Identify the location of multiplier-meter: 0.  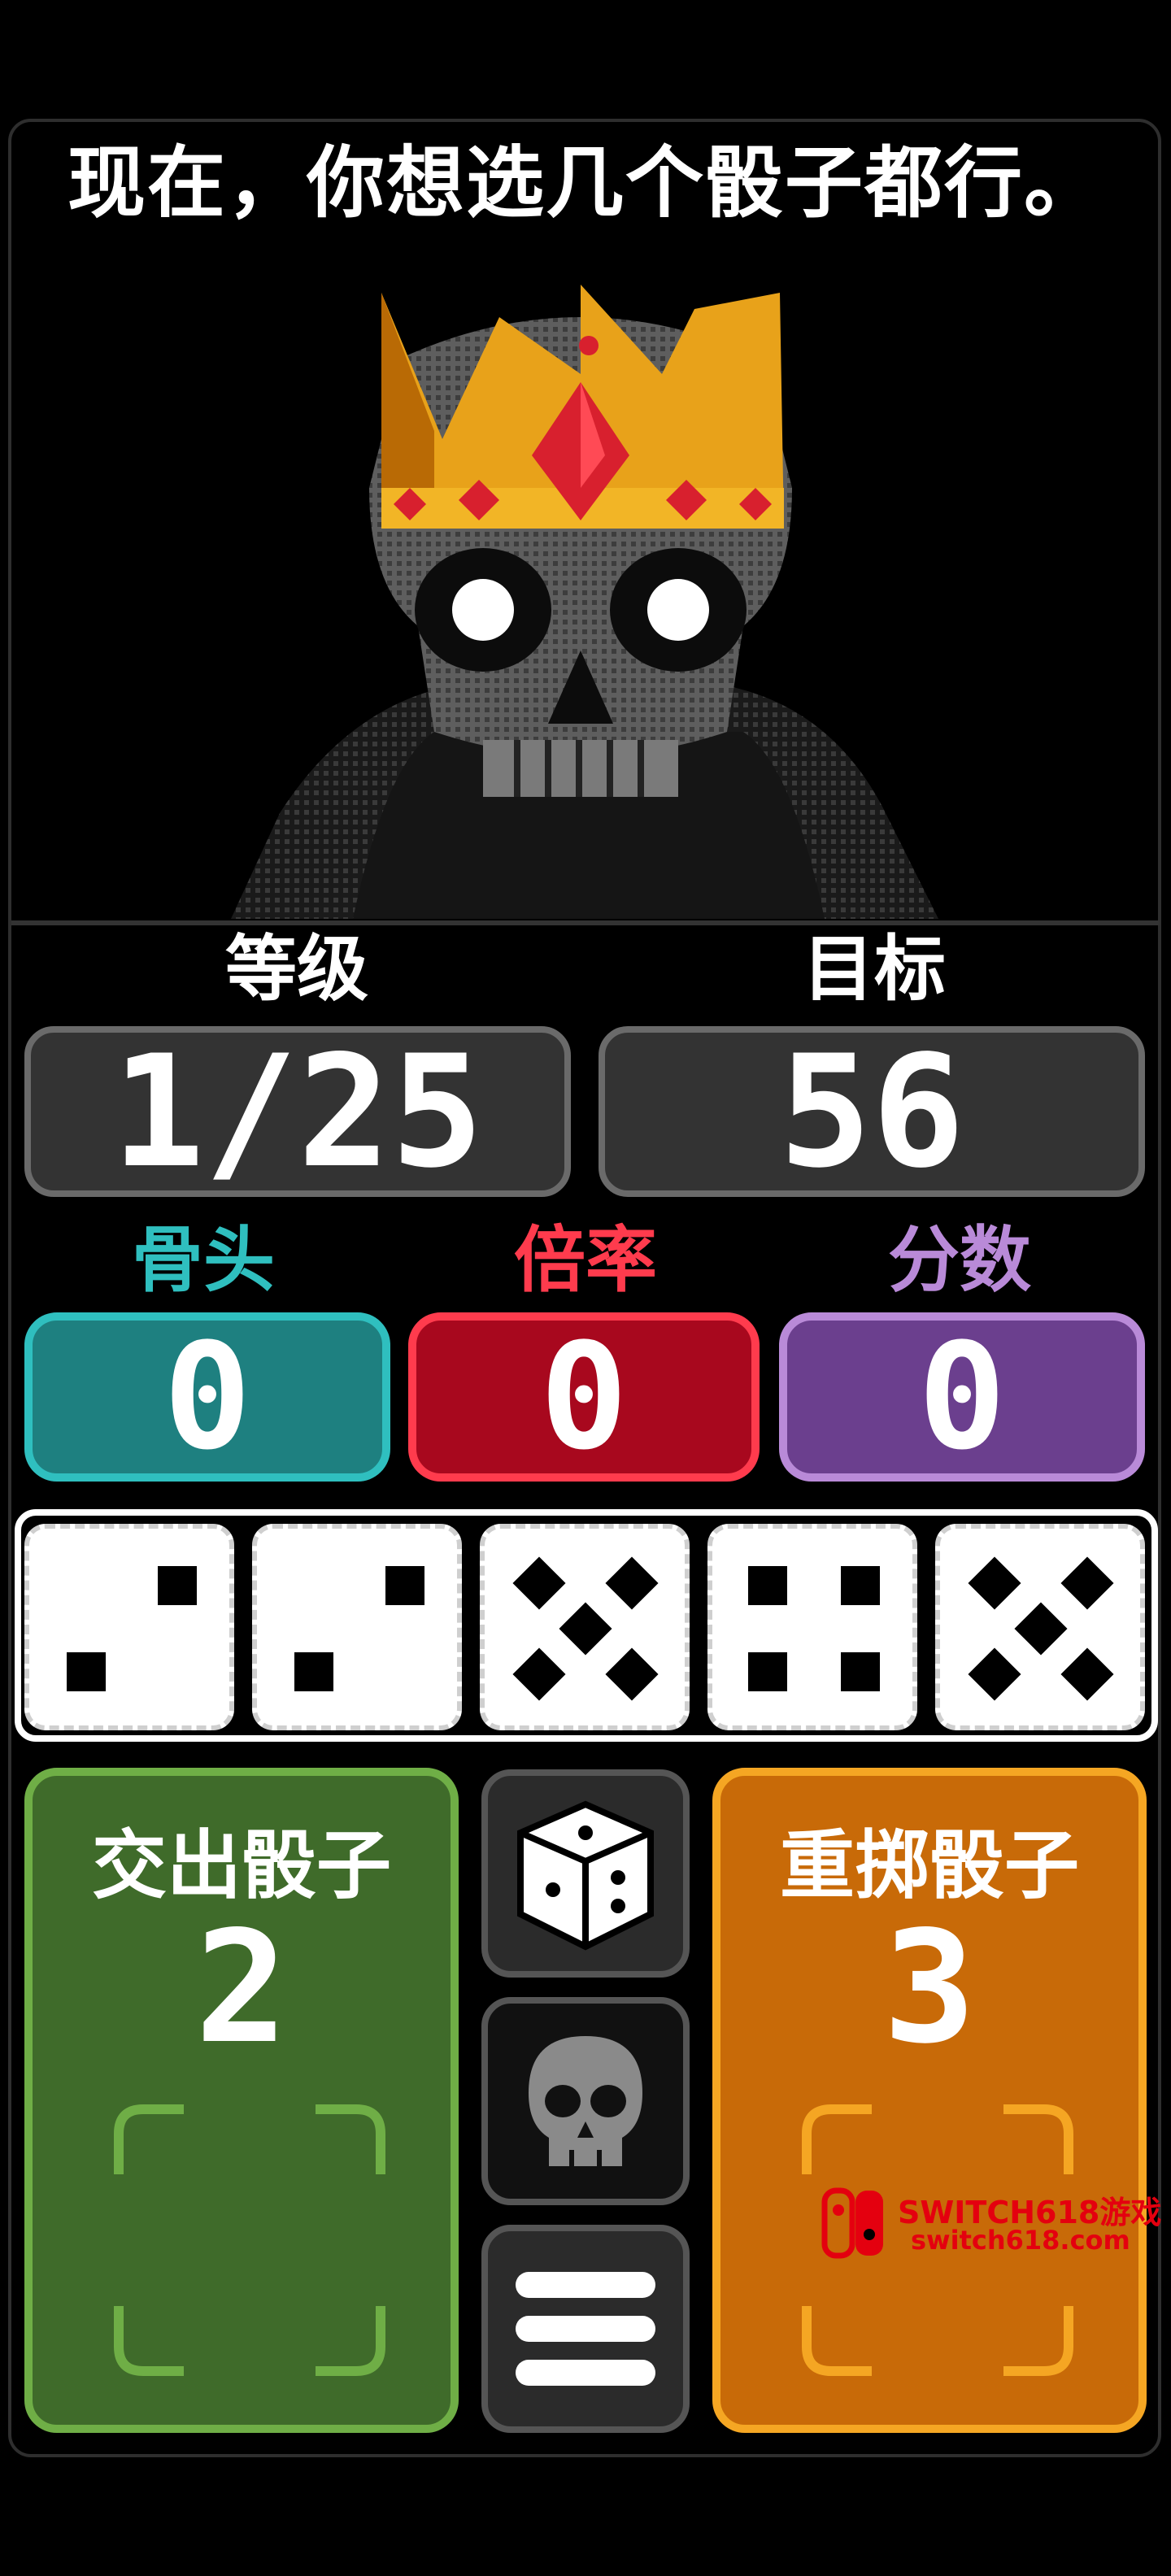
(584, 1397).